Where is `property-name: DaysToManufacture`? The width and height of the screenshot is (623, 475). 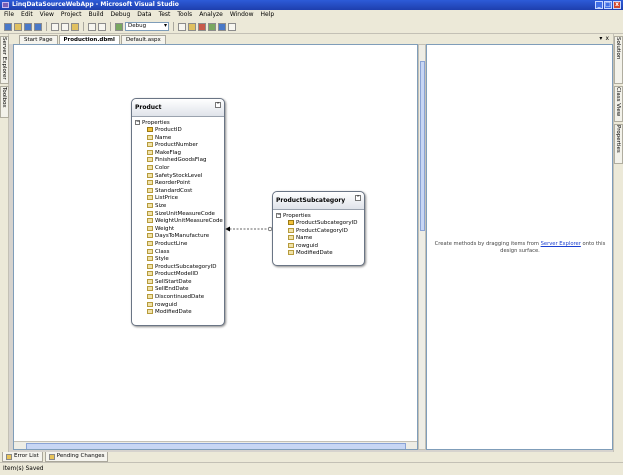 property-name: DaysToManufacture is located at coordinates (182, 236).